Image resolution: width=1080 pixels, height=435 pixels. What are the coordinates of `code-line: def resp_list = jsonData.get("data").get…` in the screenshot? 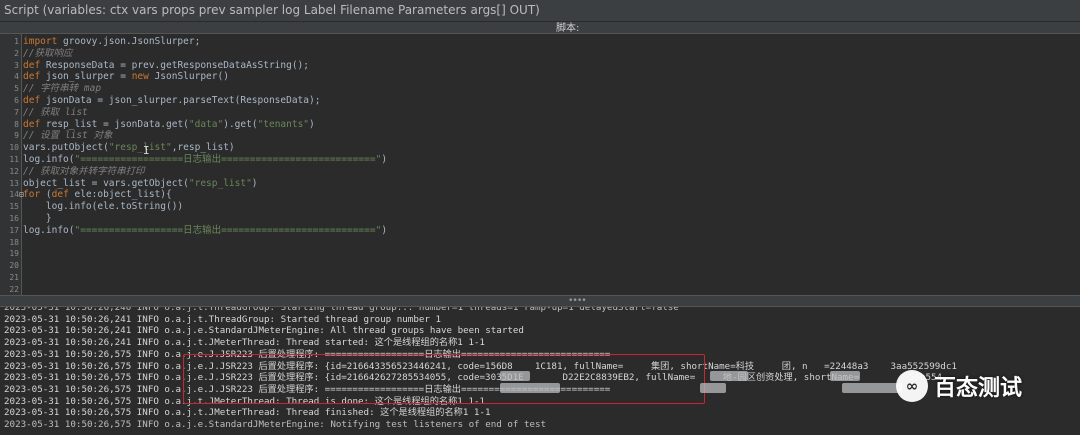 It's located at (169, 125).